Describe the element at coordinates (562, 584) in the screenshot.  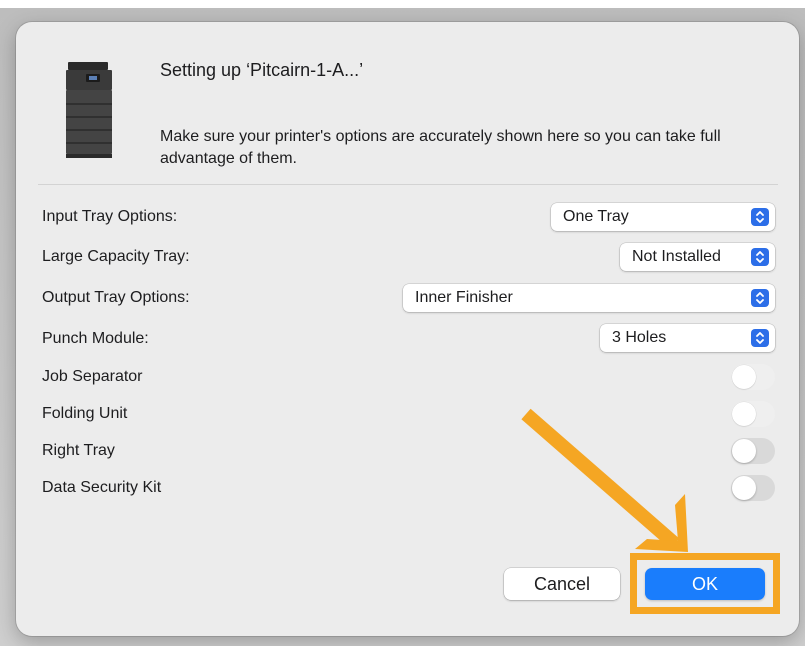
I see `cancel-button: Cancel` at that location.